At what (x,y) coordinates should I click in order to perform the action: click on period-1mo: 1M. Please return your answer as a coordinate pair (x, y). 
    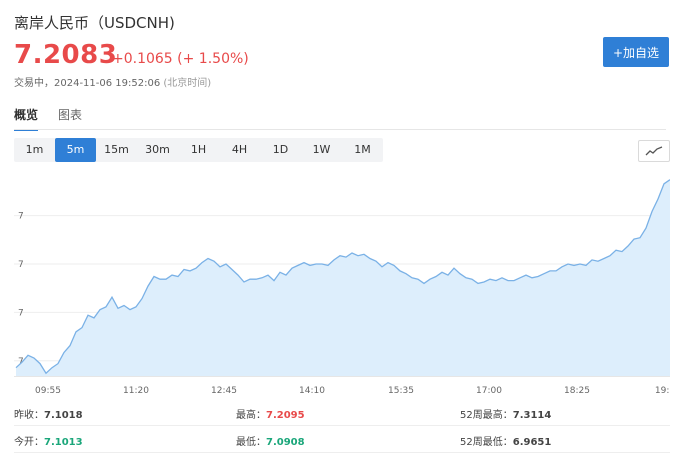
    Looking at the image, I should click on (362, 150).